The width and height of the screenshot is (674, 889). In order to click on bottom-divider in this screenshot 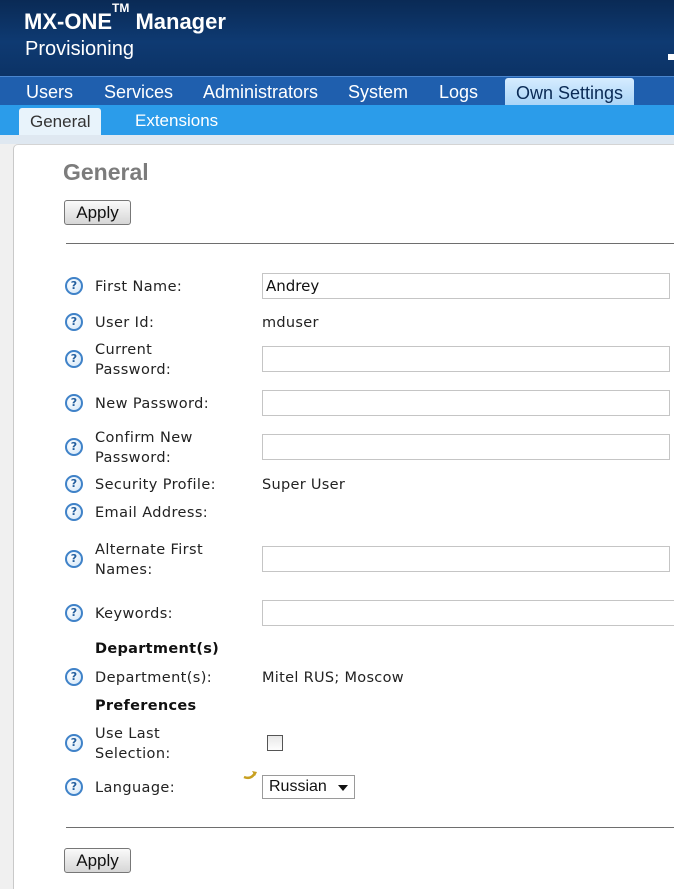, I will do `click(370, 827)`.